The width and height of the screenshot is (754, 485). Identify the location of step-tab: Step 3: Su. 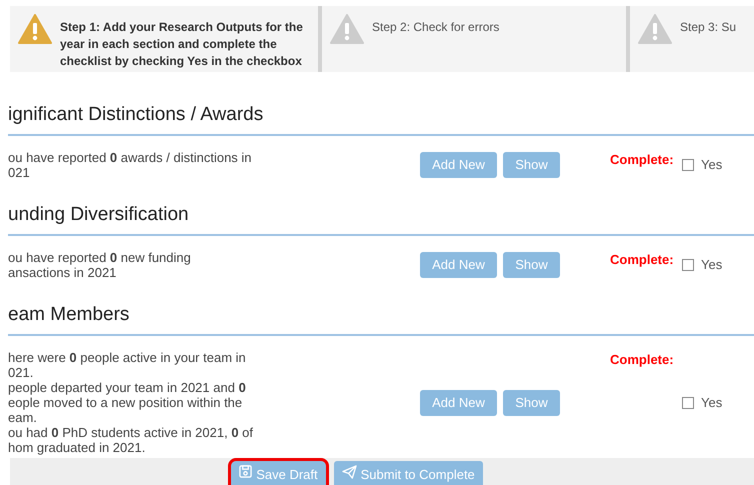
(690, 39).